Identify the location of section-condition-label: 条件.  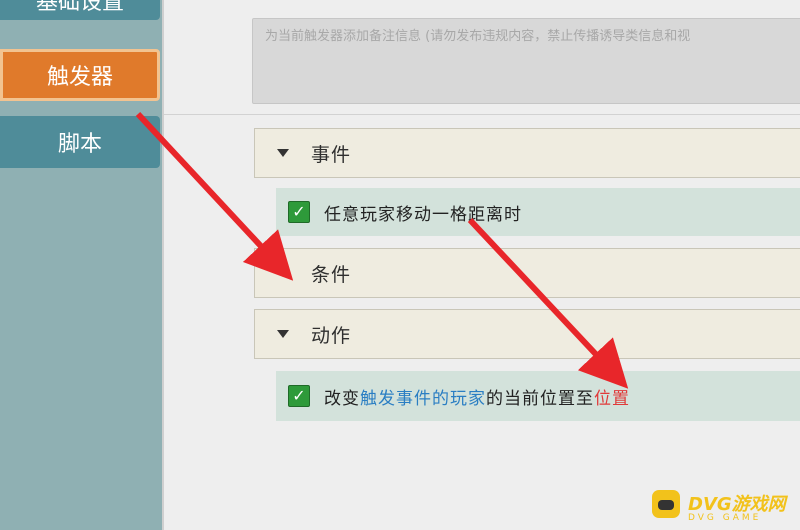
(331, 274).